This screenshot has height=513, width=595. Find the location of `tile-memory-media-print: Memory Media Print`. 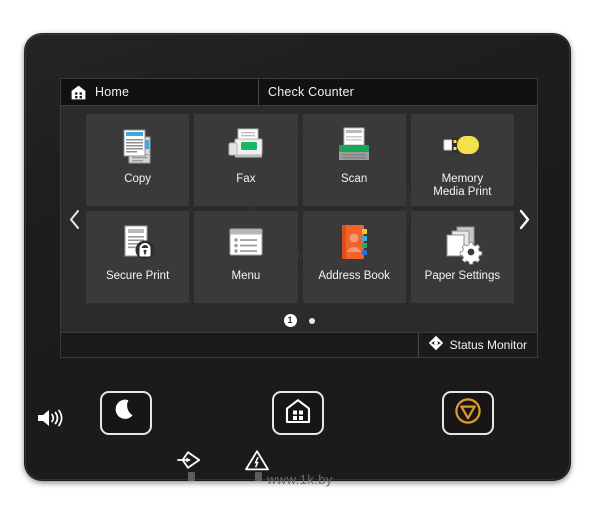

tile-memory-media-print: Memory Media Print is located at coordinates (462, 160).